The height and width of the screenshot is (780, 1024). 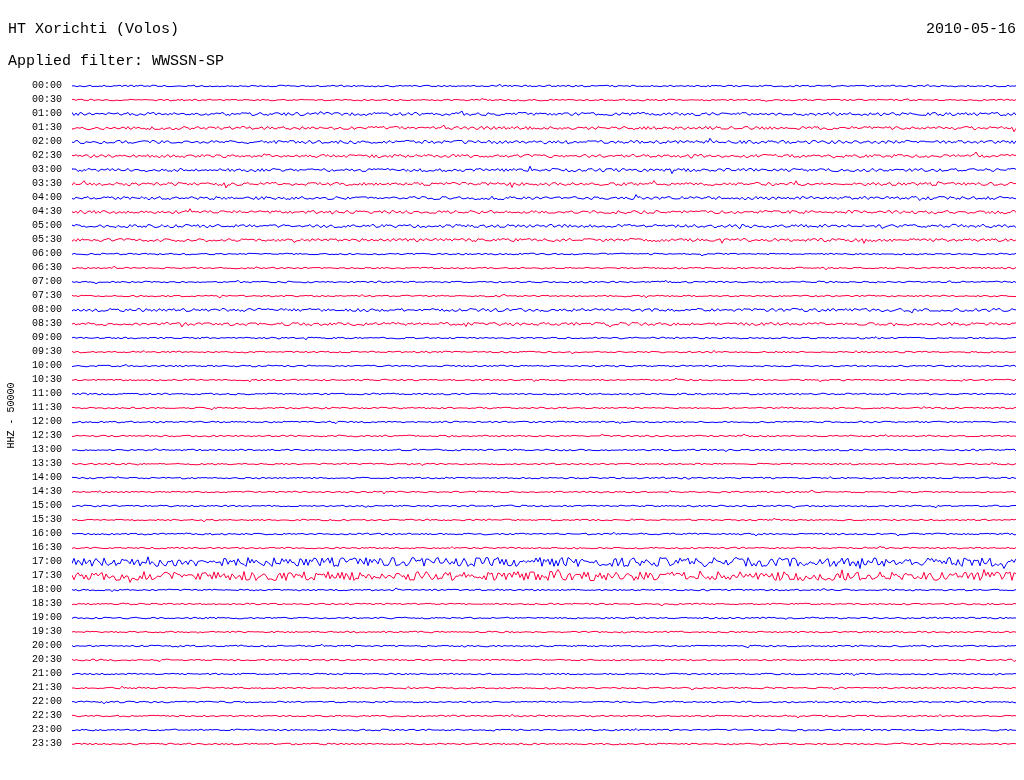 I want to click on time-label: 23:30, so click(x=46, y=744).